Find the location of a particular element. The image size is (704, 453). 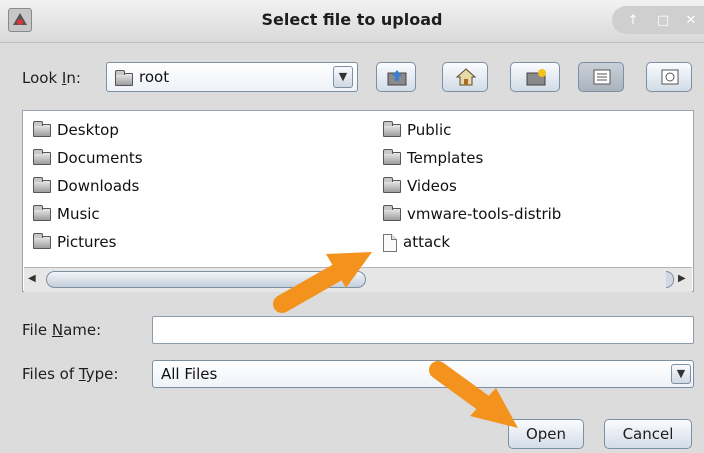

list-item-folder: Documents is located at coordinates (88, 158).